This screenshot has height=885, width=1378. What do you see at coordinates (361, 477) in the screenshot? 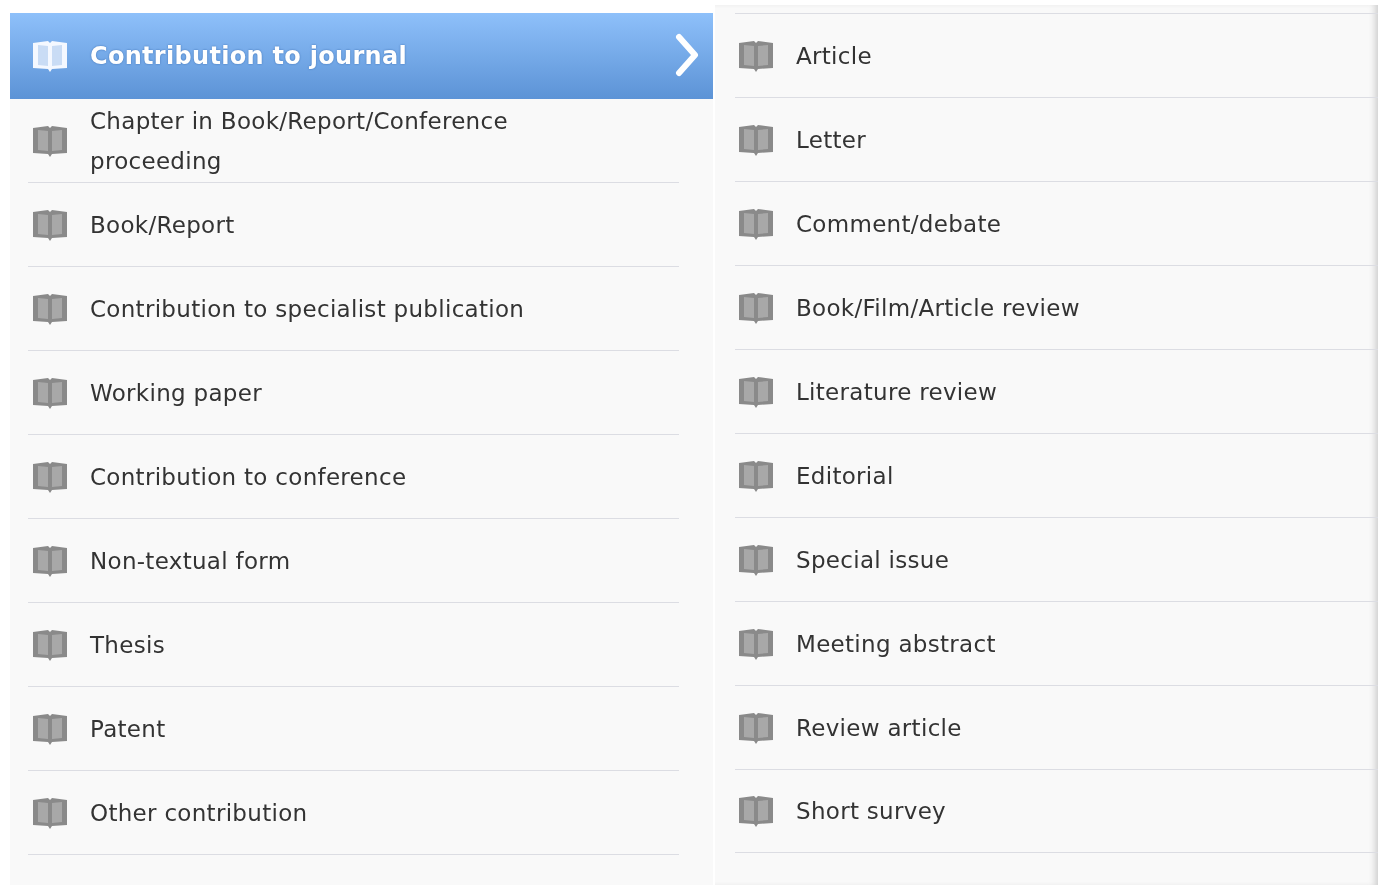
I see `category-item: Contribution to conference` at bounding box center [361, 477].